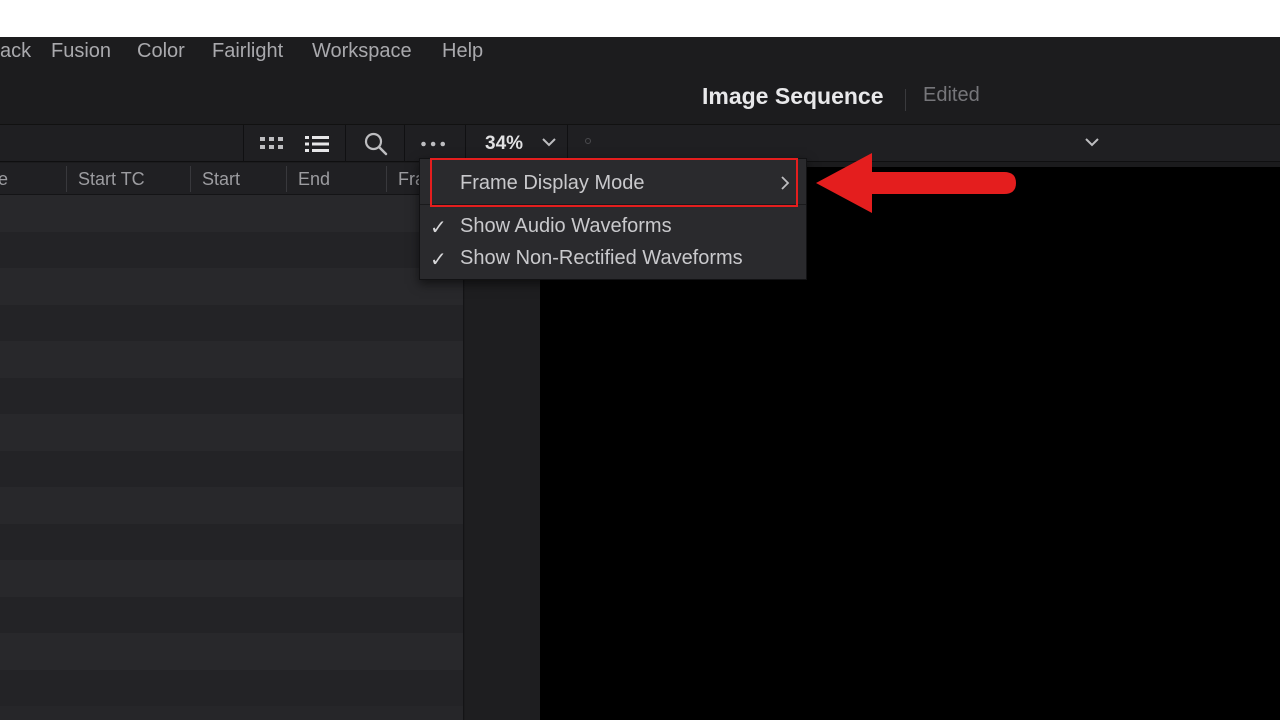 This screenshot has height=720, width=1280. Describe the element at coordinates (504, 144) in the screenshot. I see `zoom-level: 34%` at that location.